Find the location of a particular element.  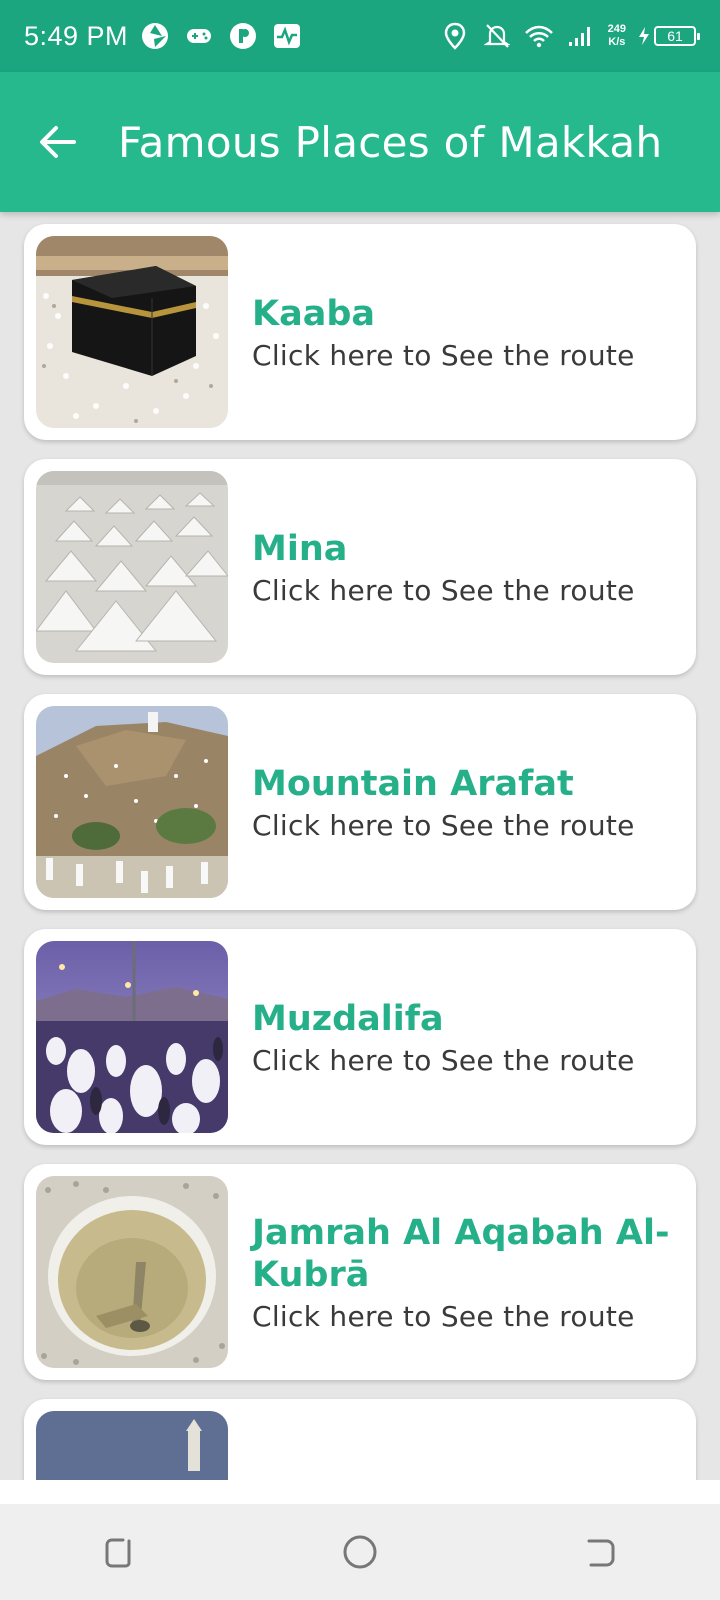

status-bar: 5:49 PM 249 K/s 61 is located at coordinates (360, 36).